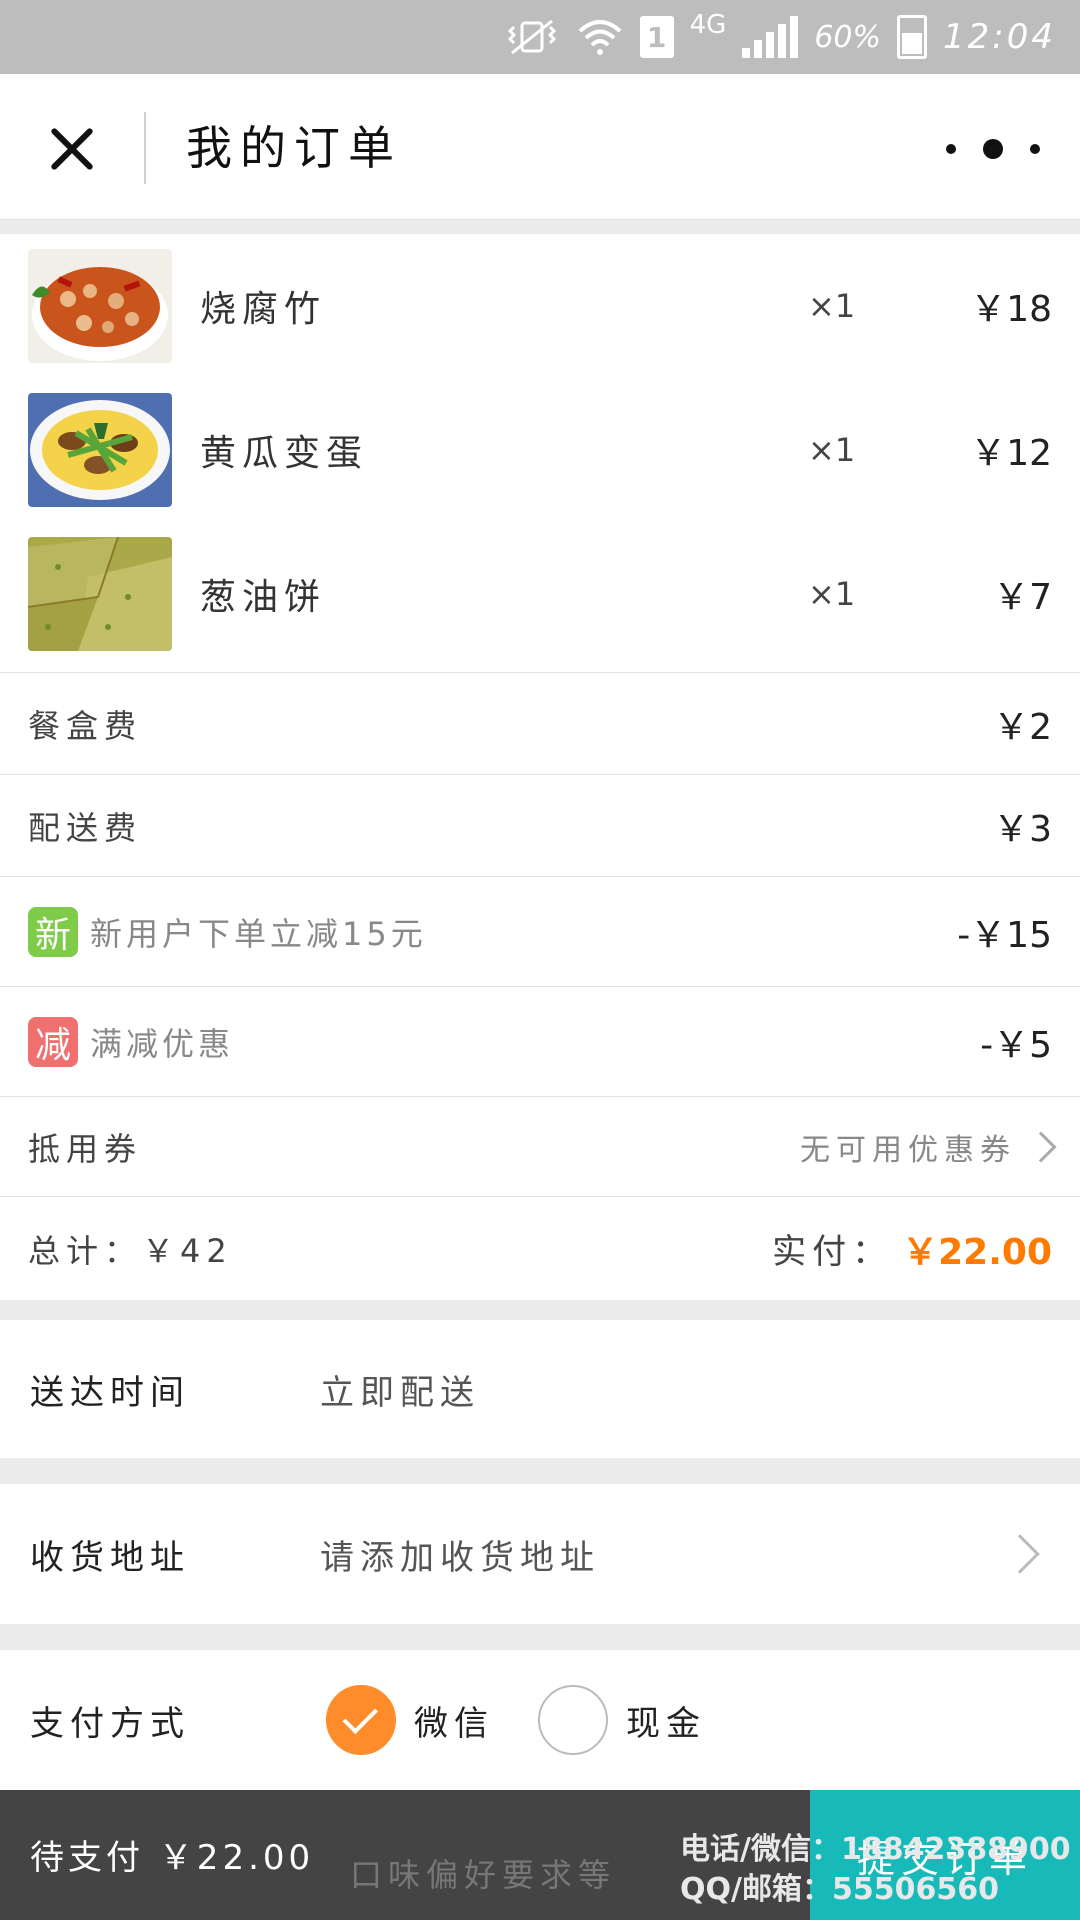 The image size is (1080, 1920). I want to click on more-menu-button, so click(993, 149).